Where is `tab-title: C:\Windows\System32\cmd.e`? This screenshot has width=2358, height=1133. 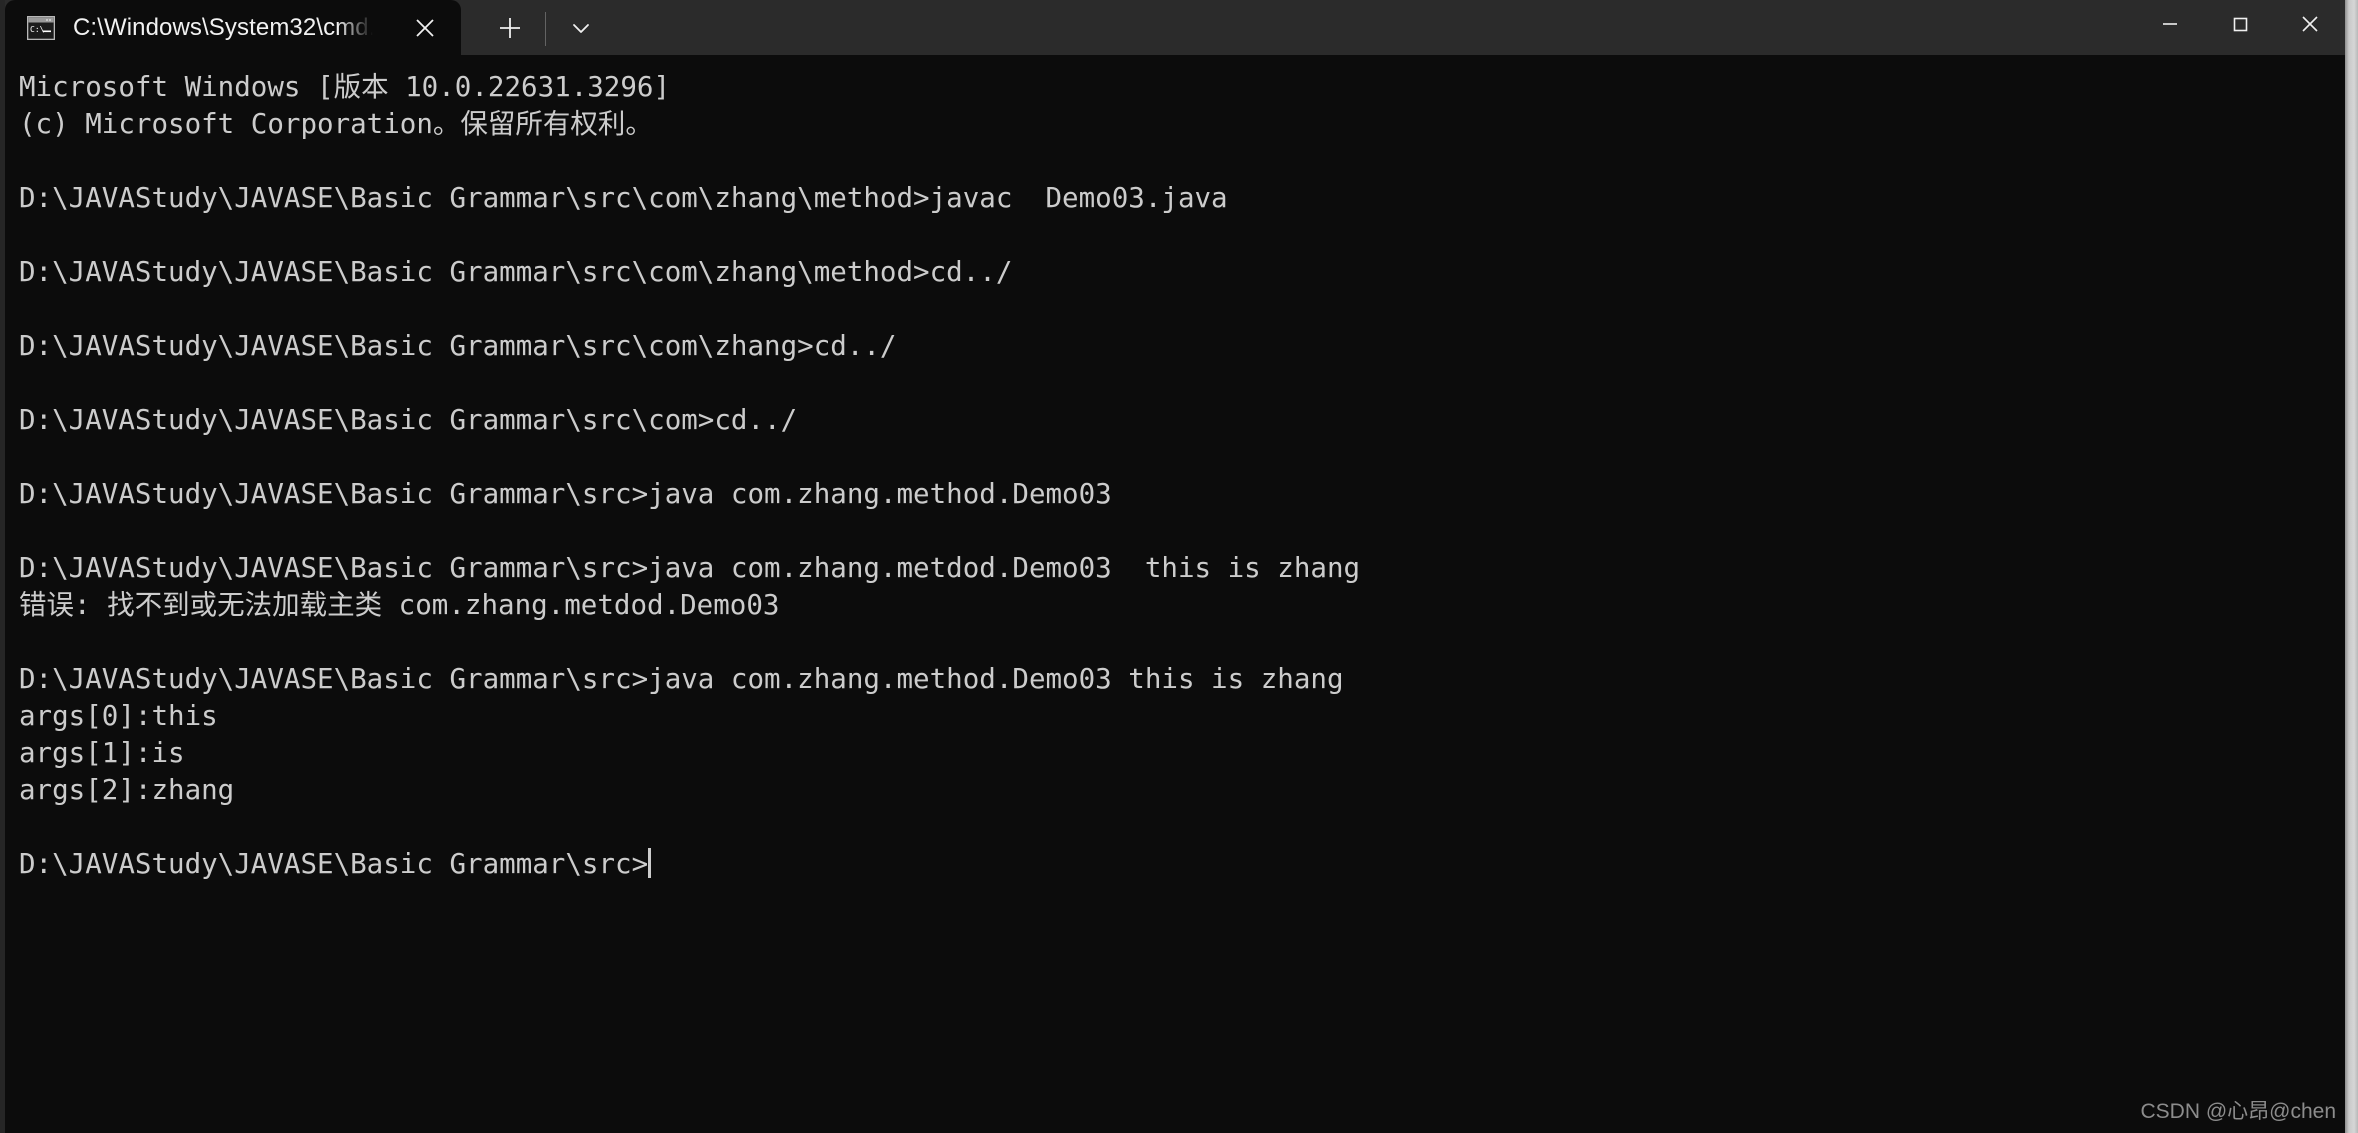 tab-title: C:\Windows\System32\cmd.e is located at coordinates (223, 27).